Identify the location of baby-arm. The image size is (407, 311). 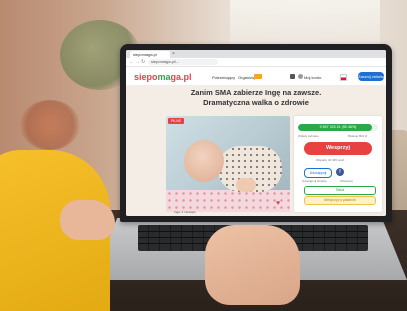
(246, 185).